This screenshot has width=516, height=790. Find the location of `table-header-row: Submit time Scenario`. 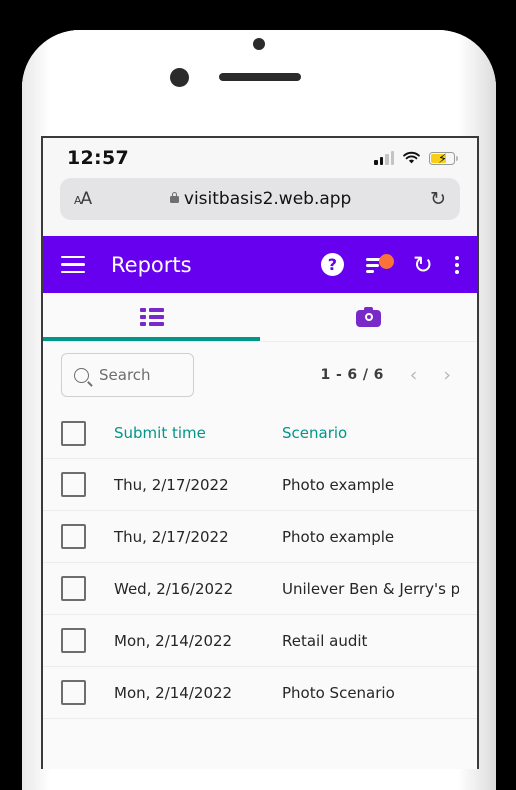

table-header-row: Submit time Scenario is located at coordinates (260, 433).